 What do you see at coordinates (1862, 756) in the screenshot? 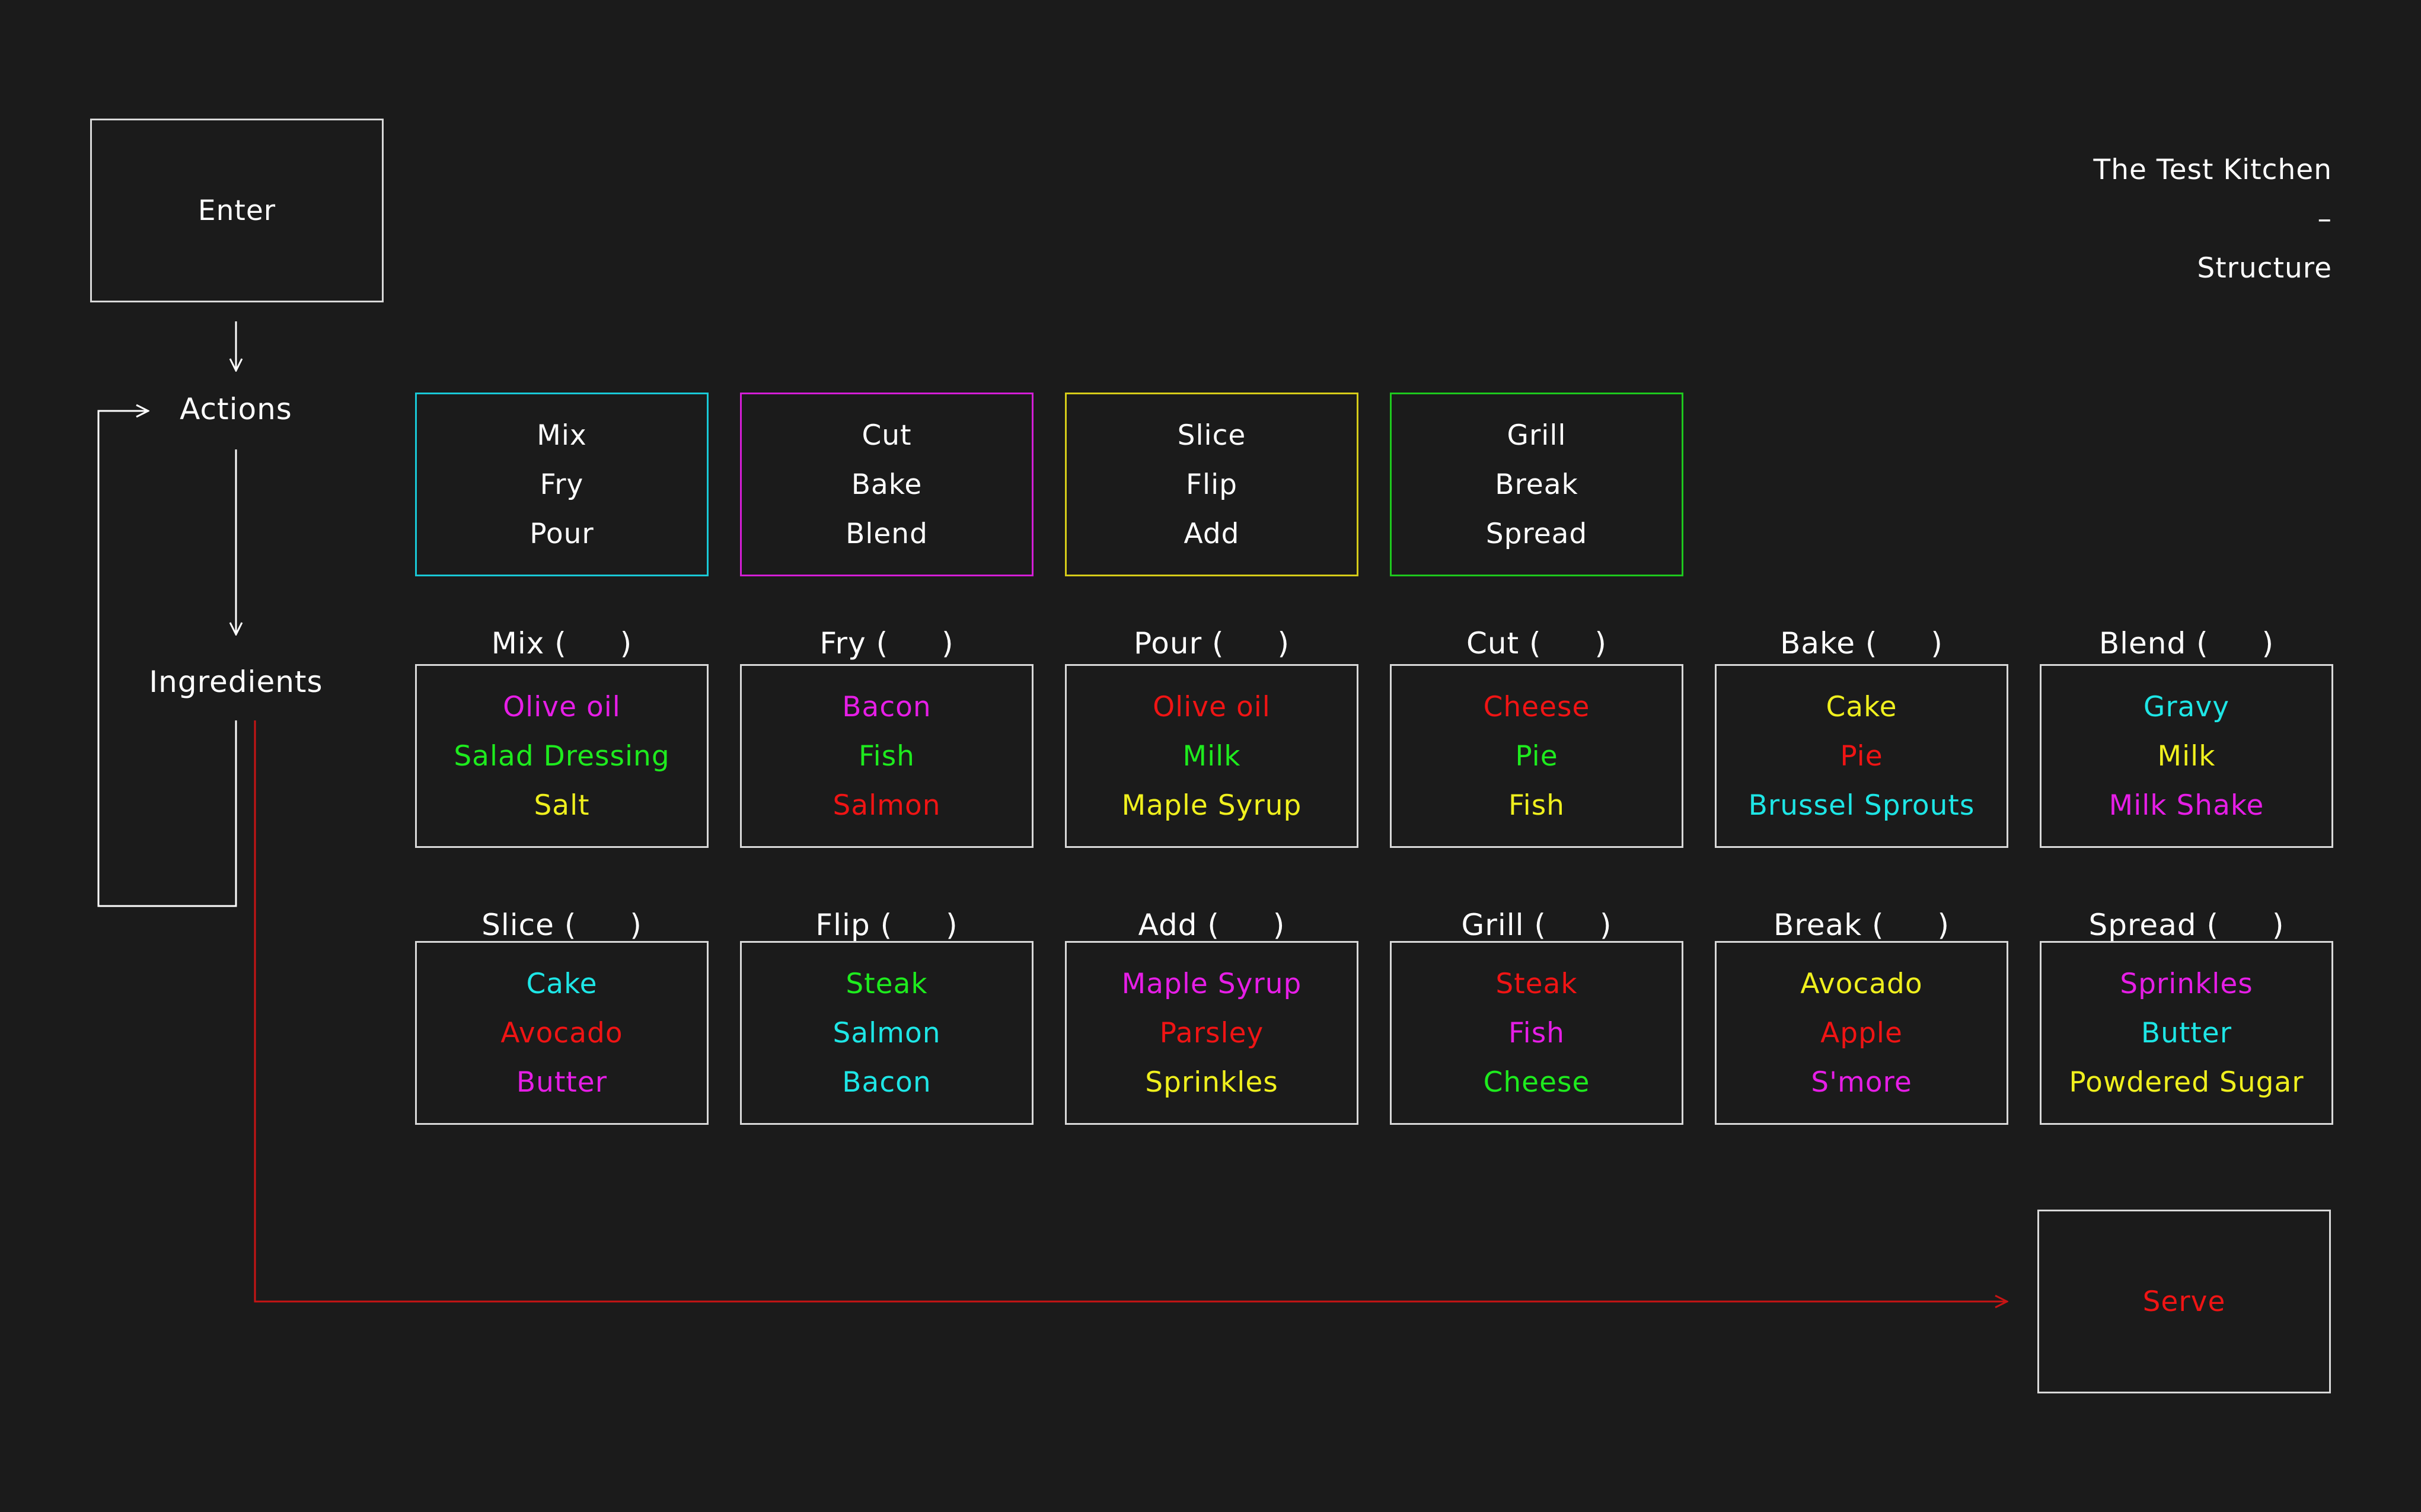
I see `ingredient-box: Cake Pie Brussel Sprouts` at bounding box center [1862, 756].